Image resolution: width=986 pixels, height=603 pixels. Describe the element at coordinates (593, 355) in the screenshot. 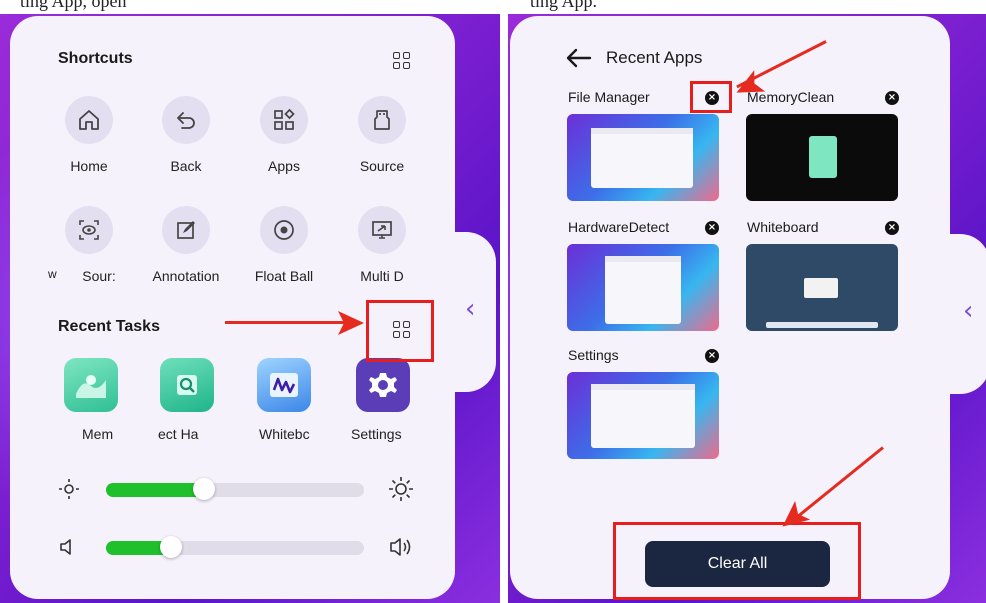

I see `app-name: Settings` at that location.